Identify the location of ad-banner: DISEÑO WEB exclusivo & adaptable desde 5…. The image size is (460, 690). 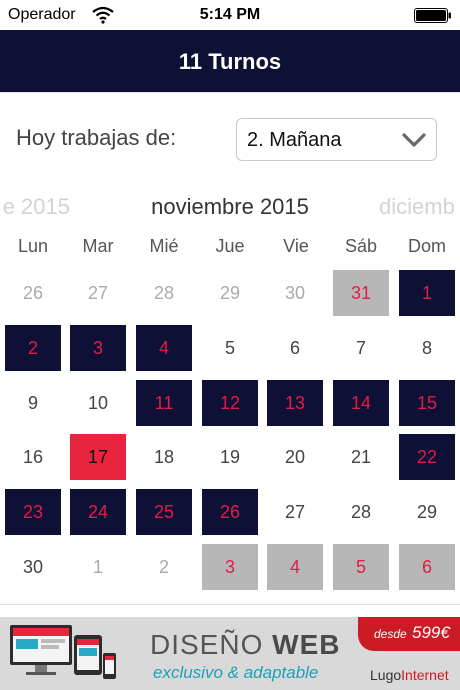
(230, 653).